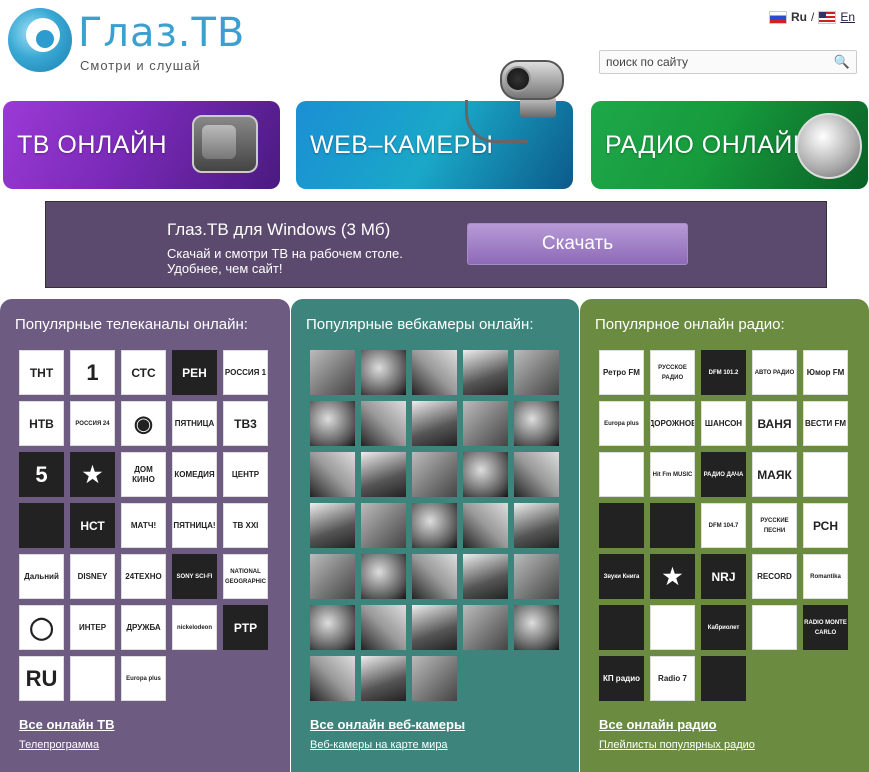 This screenshot has height=772, width=869. I want to click on tv-channel-tile: ПЯТНИЦА, so click(194, 423).